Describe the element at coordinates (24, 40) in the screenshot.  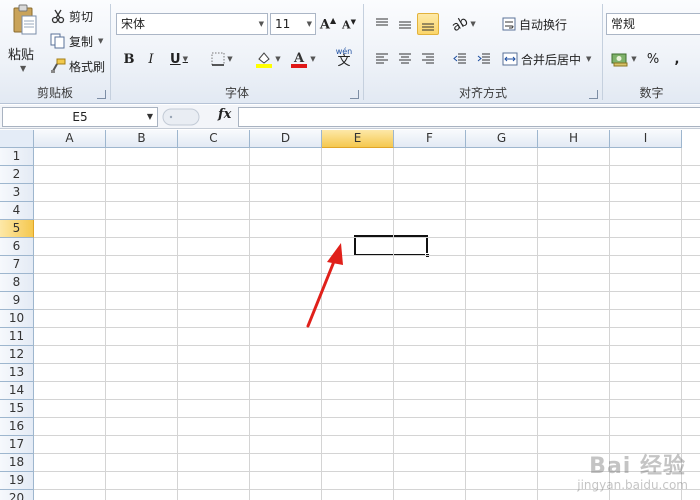
I see `paste-button: 粘贴 ▼` at that location.